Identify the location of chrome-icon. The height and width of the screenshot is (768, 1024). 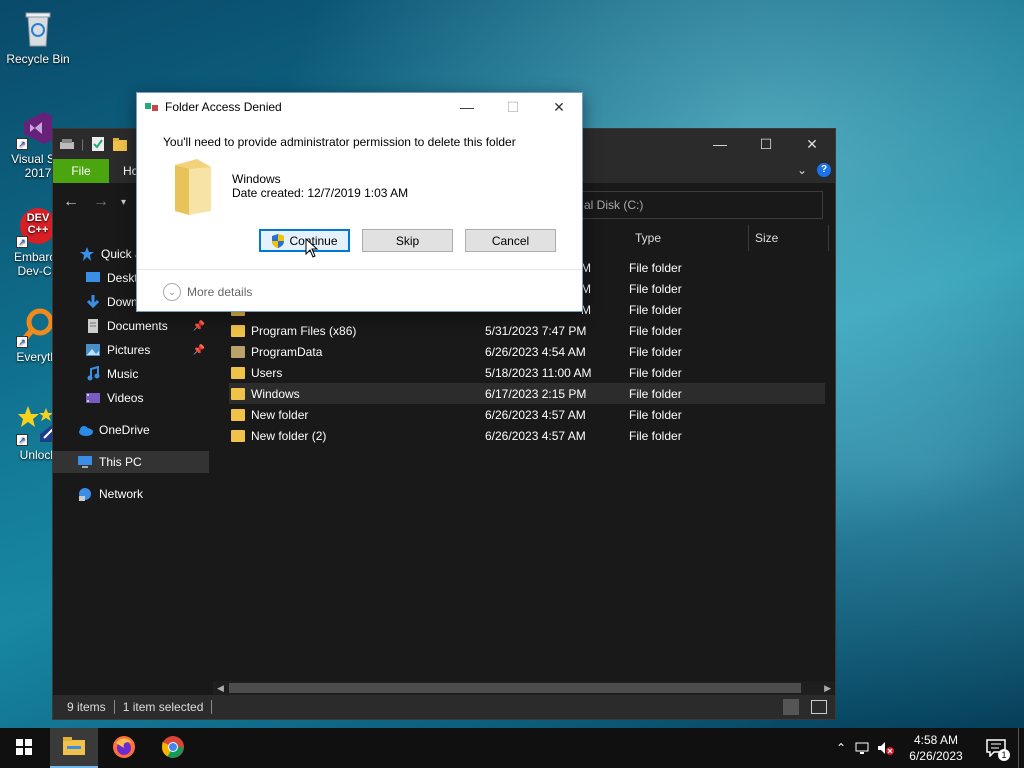
(173, 748).